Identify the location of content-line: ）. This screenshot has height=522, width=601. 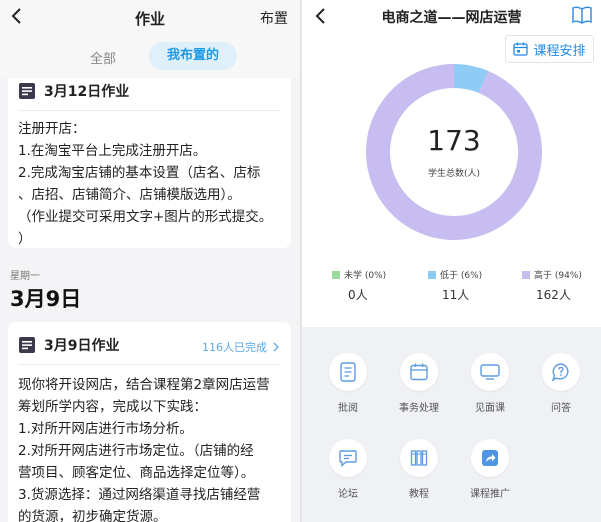
(25, 239).